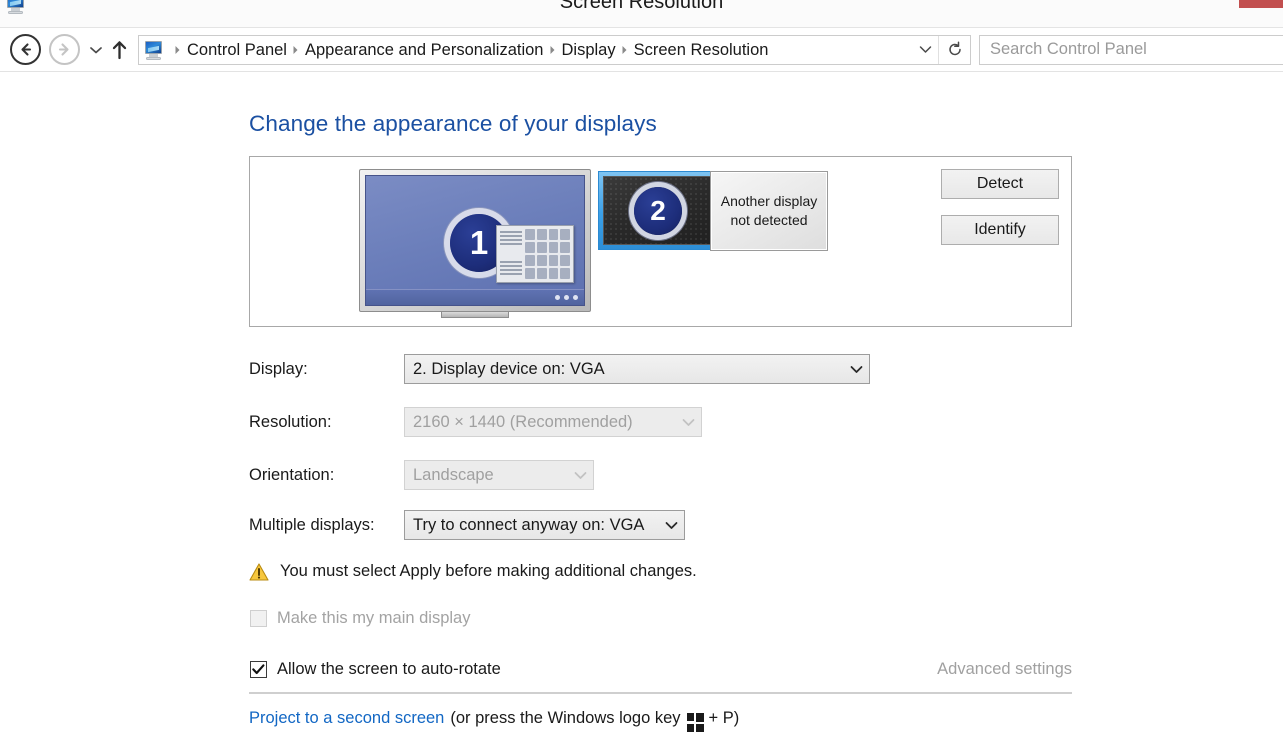 The image size is (1283, 741). What do you see at coordinates (641, 6) in the screenshot?
I see `window-title: Screen Resolution` at bounding box center [641, 6].